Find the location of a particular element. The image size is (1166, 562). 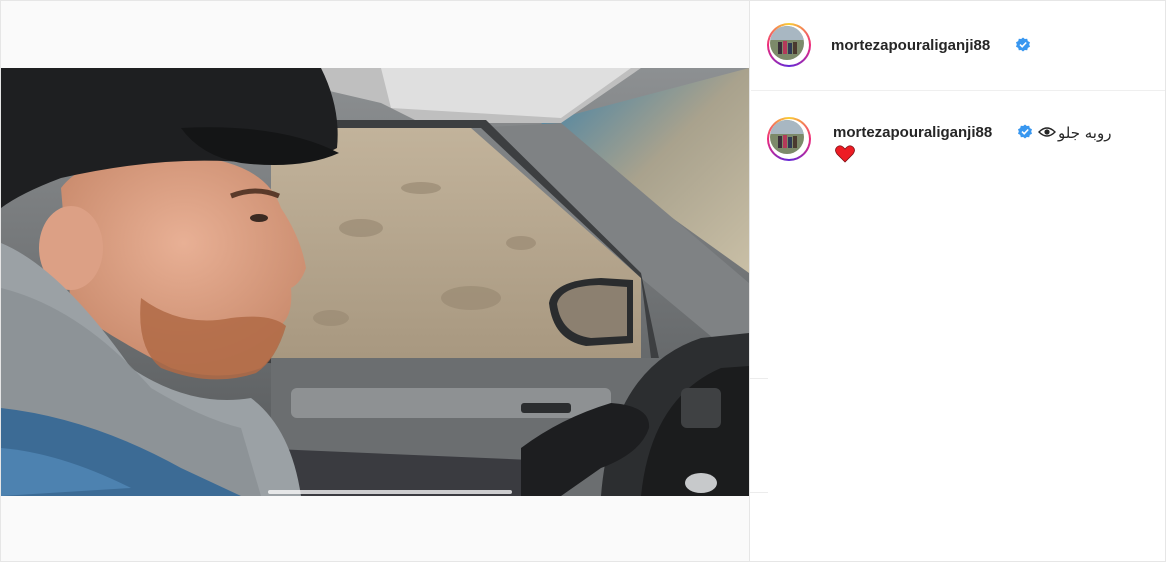

carousel-scroll-indicator is located at coordinates (390, 492).